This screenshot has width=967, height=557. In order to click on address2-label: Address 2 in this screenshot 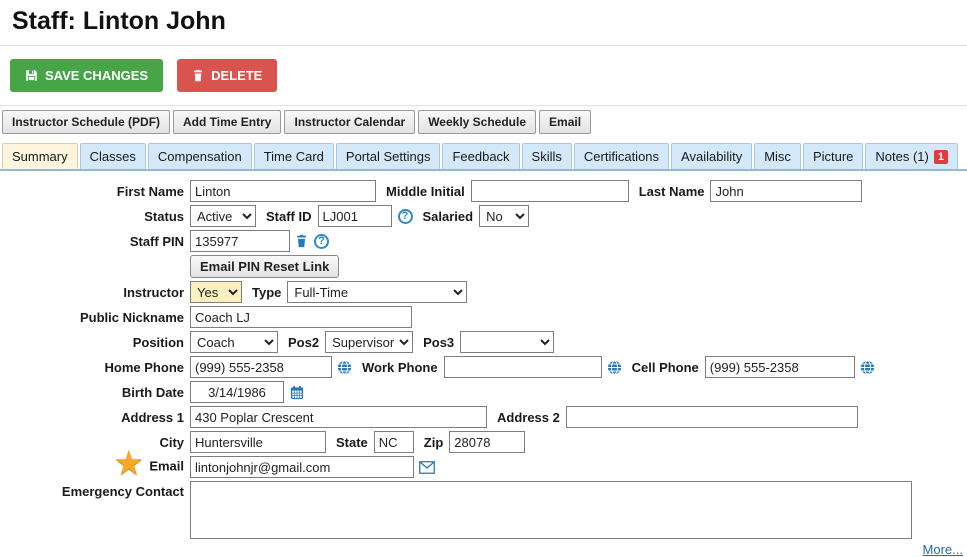, I will do `click(528, 417)`.